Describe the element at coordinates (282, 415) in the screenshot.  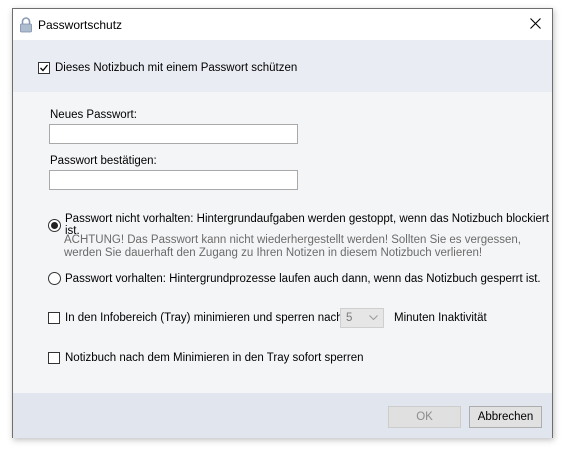
I see `button-bar: OK Abbrechen` at that location.